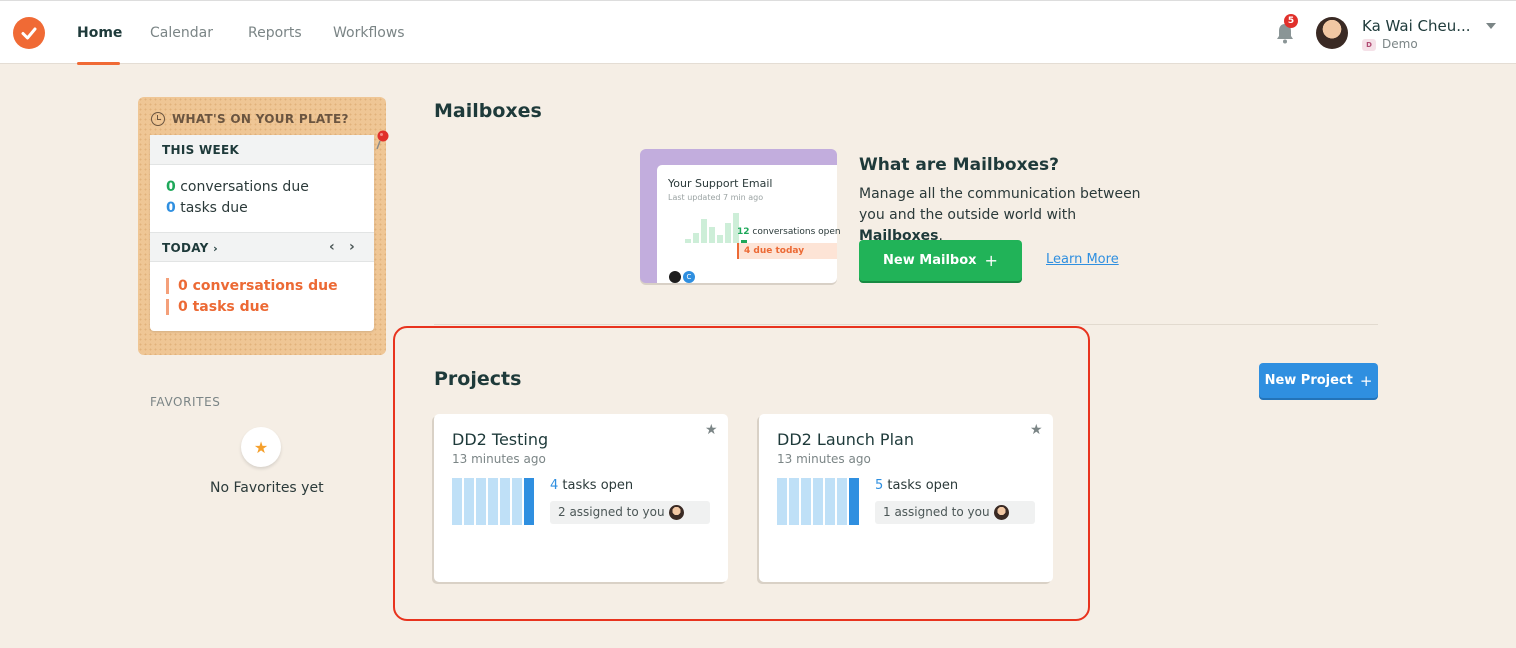 This screenshot has height=648, width=1516. Describe the element at coordinates (252, 286) in the screenshot. I see `today-conversations-due: 0 conversations due` at that location.